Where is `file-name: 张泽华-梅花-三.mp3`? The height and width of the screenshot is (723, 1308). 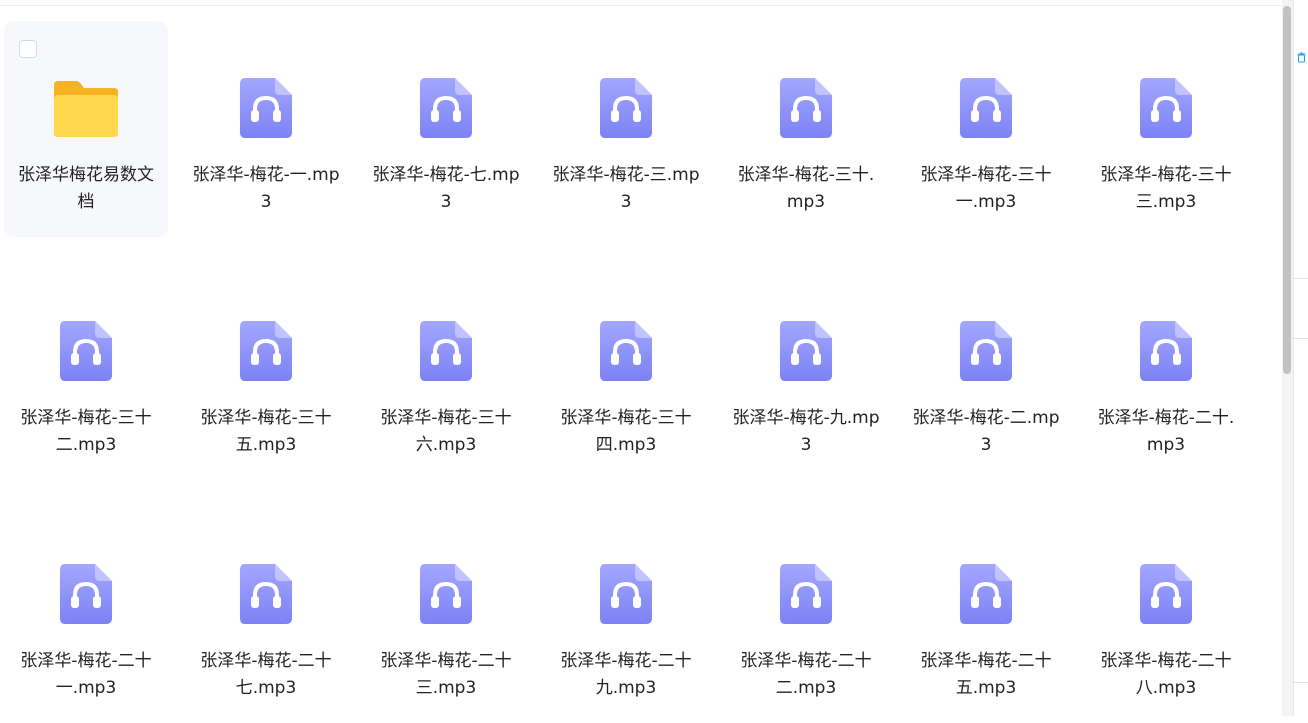 file-name: 张泽华-梅花-三.mp3 is located at coordinates (626, 188).